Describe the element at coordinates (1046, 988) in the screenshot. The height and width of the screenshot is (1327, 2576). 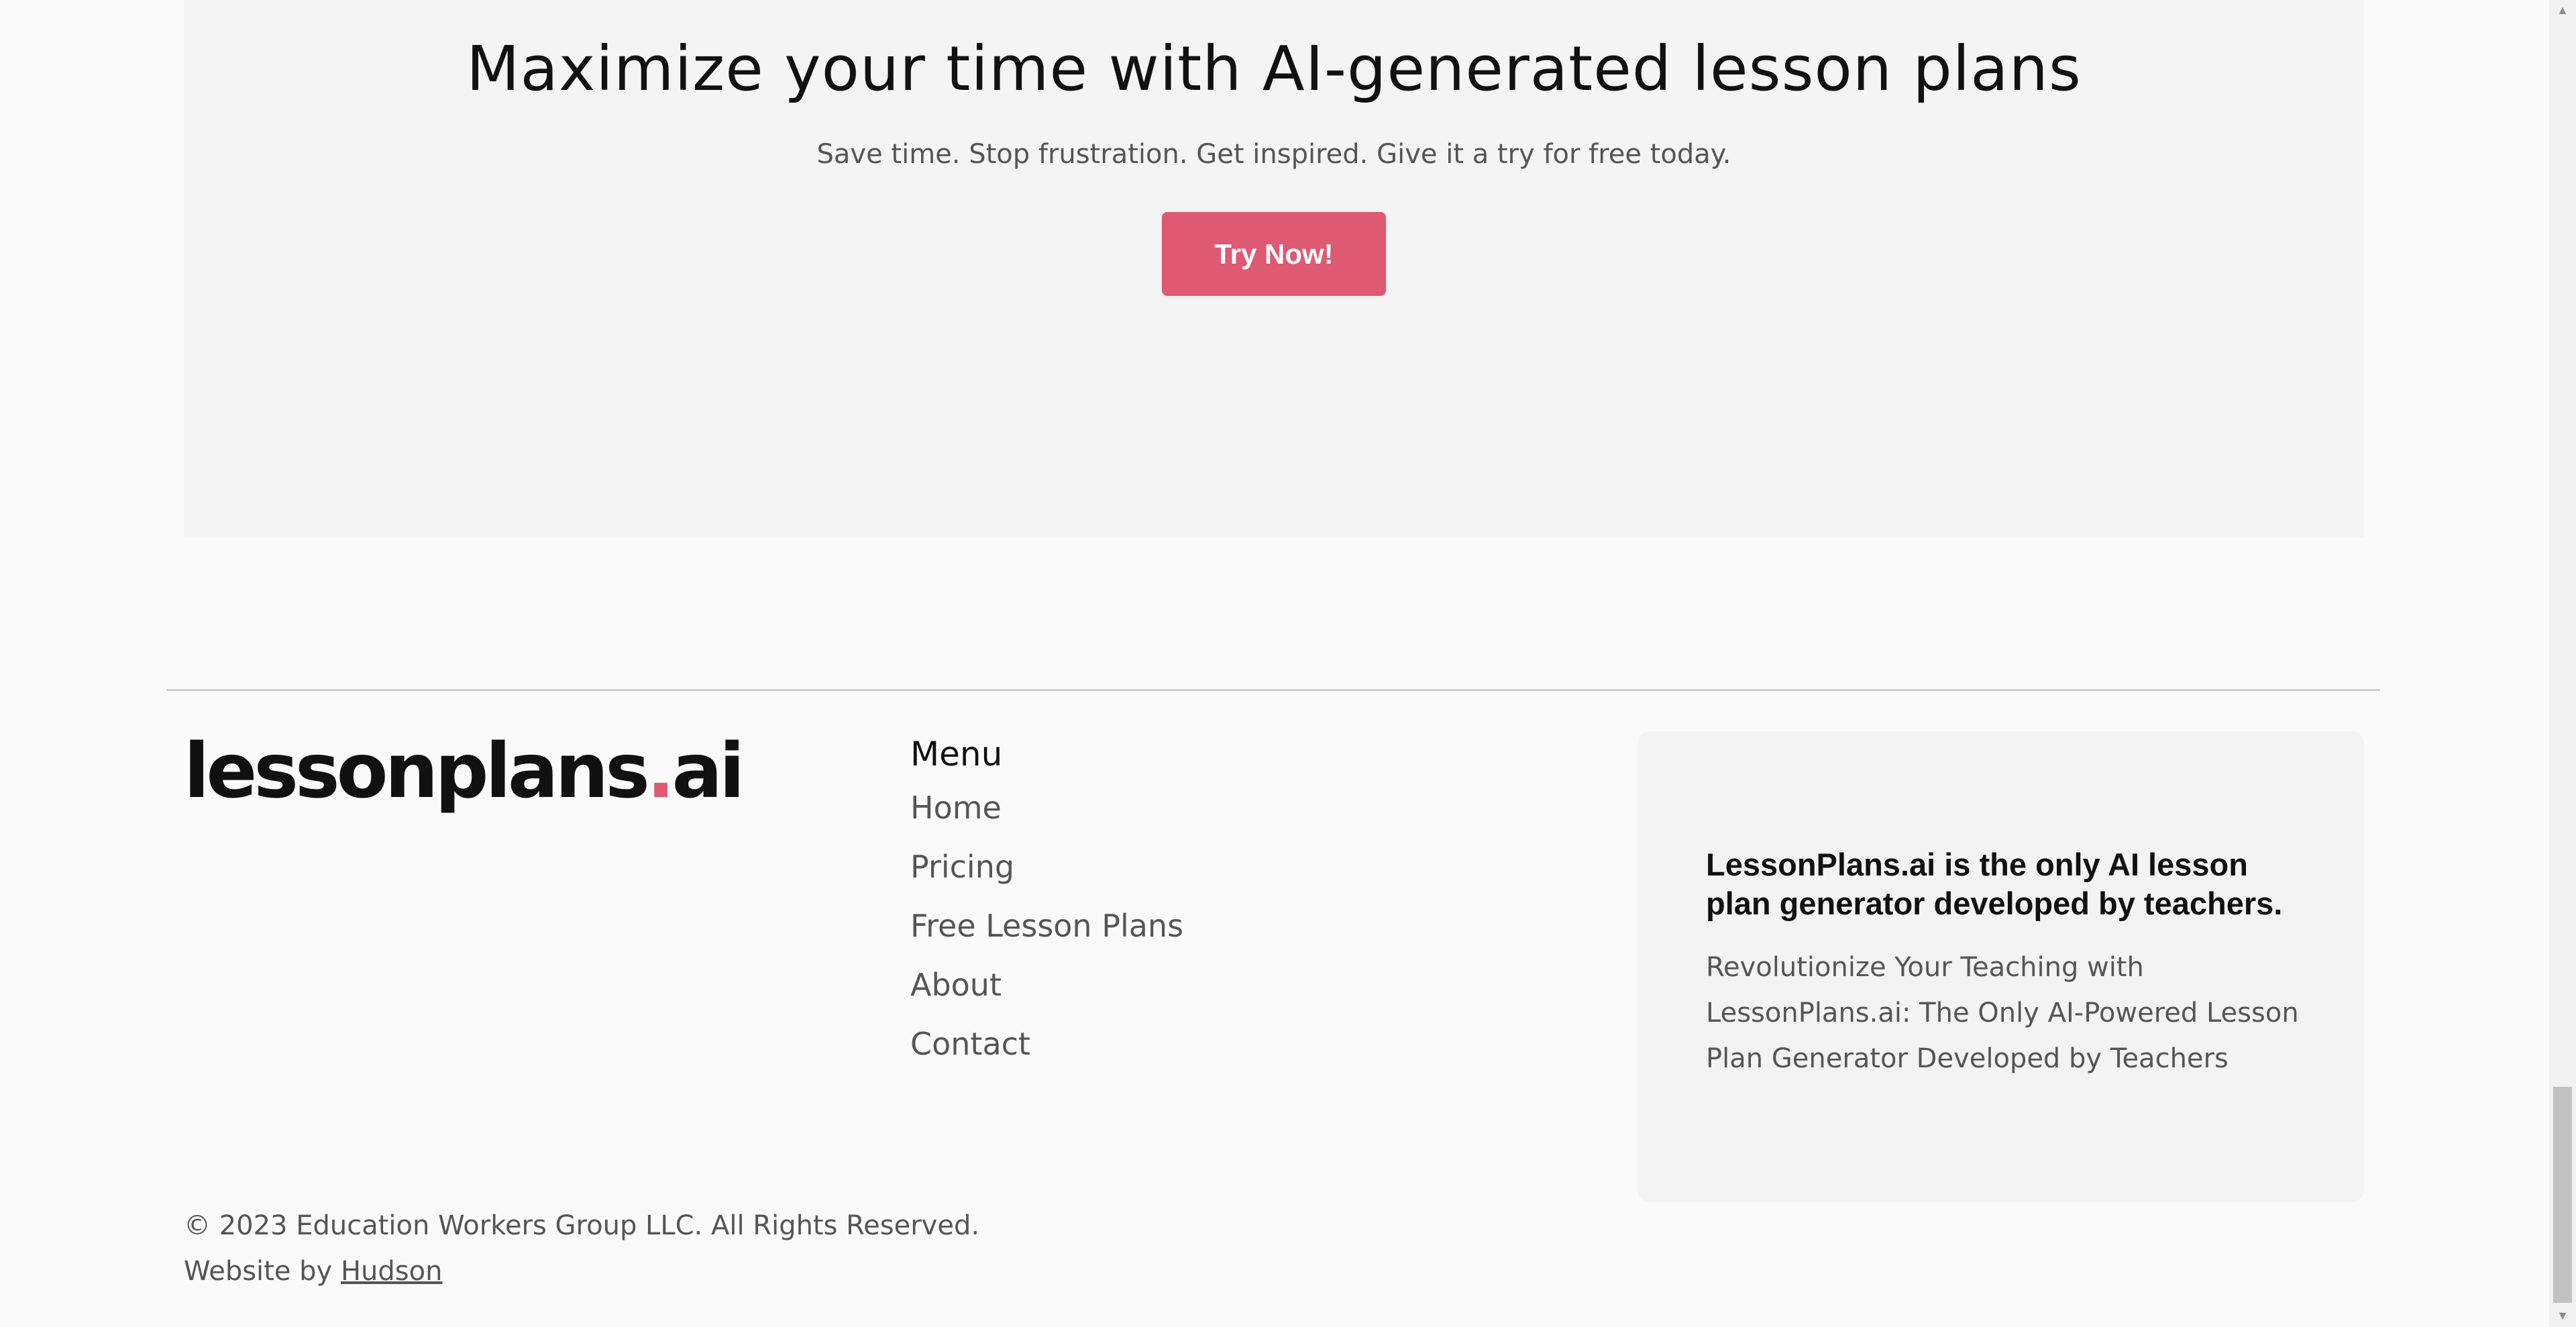
I see `menu-item-about: About` at that location.